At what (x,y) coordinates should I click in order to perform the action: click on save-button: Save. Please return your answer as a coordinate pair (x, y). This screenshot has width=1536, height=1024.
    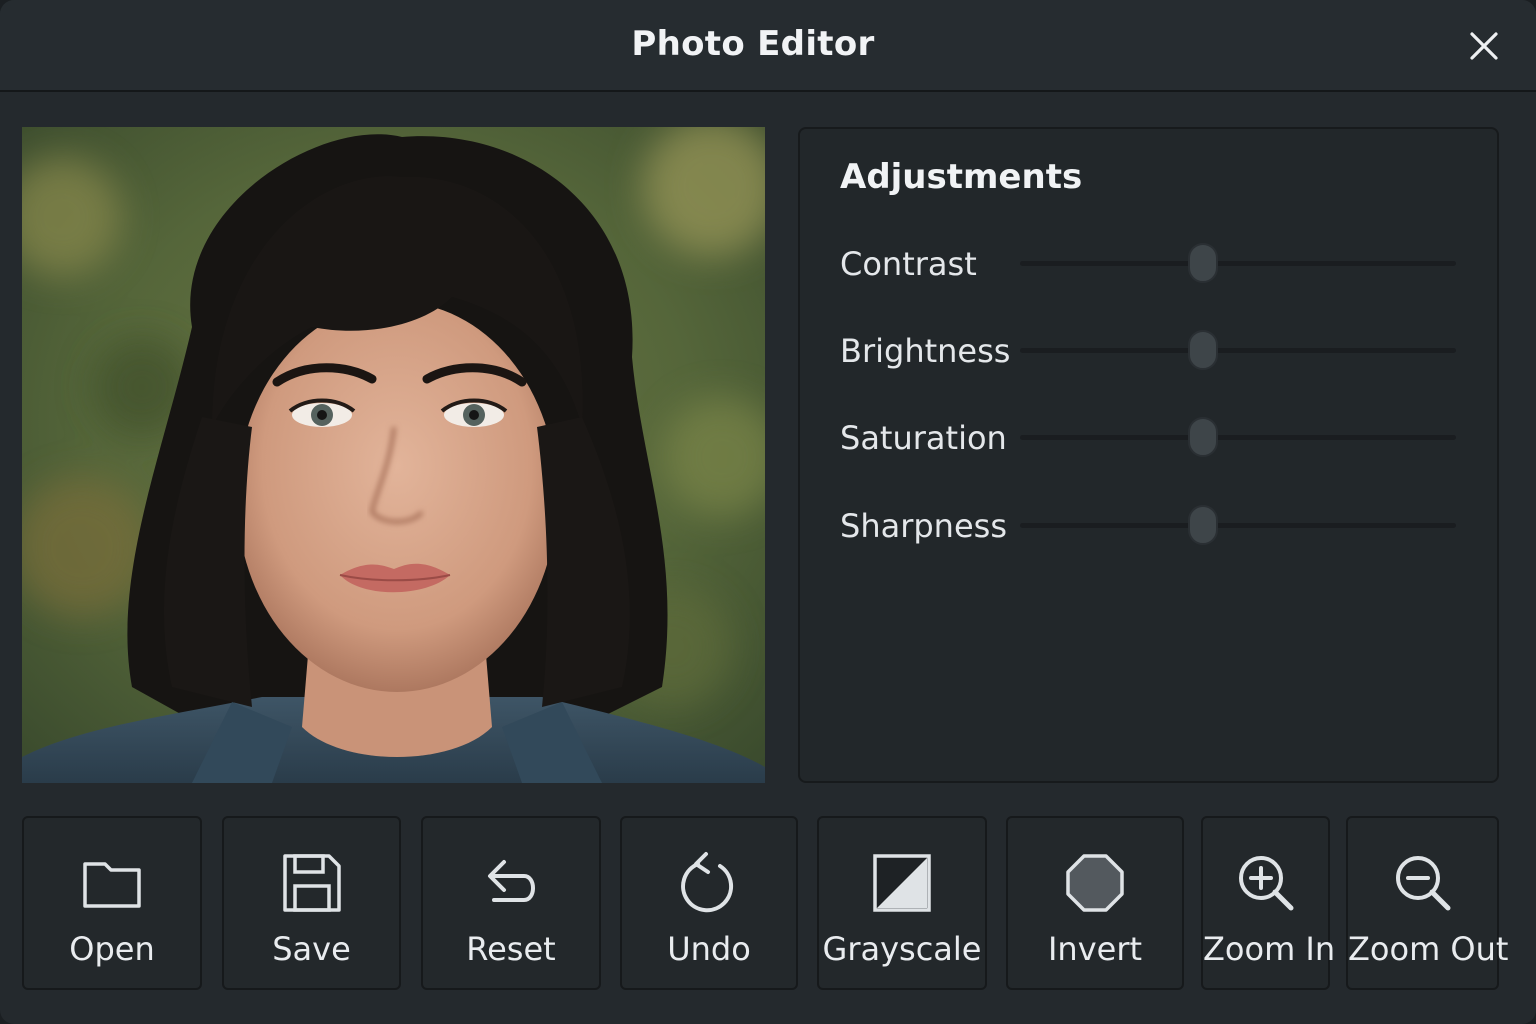
    Looking at the image, I should click on (311, 903).